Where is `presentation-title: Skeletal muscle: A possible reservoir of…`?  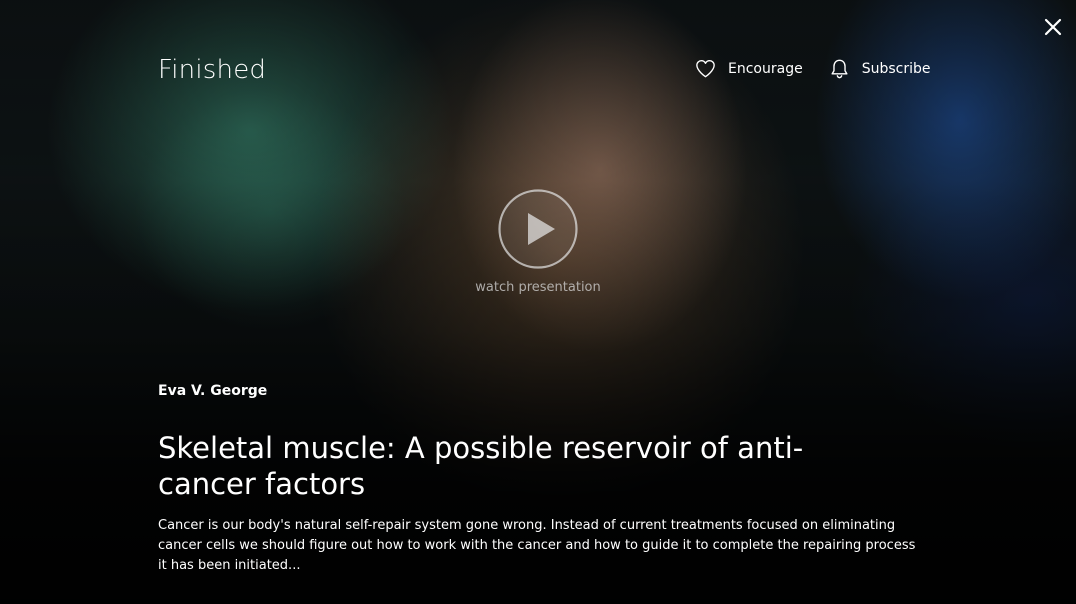 presentation-title: Skeletal muscle: A possible reservoir of… is located at coordinates (481, 466).